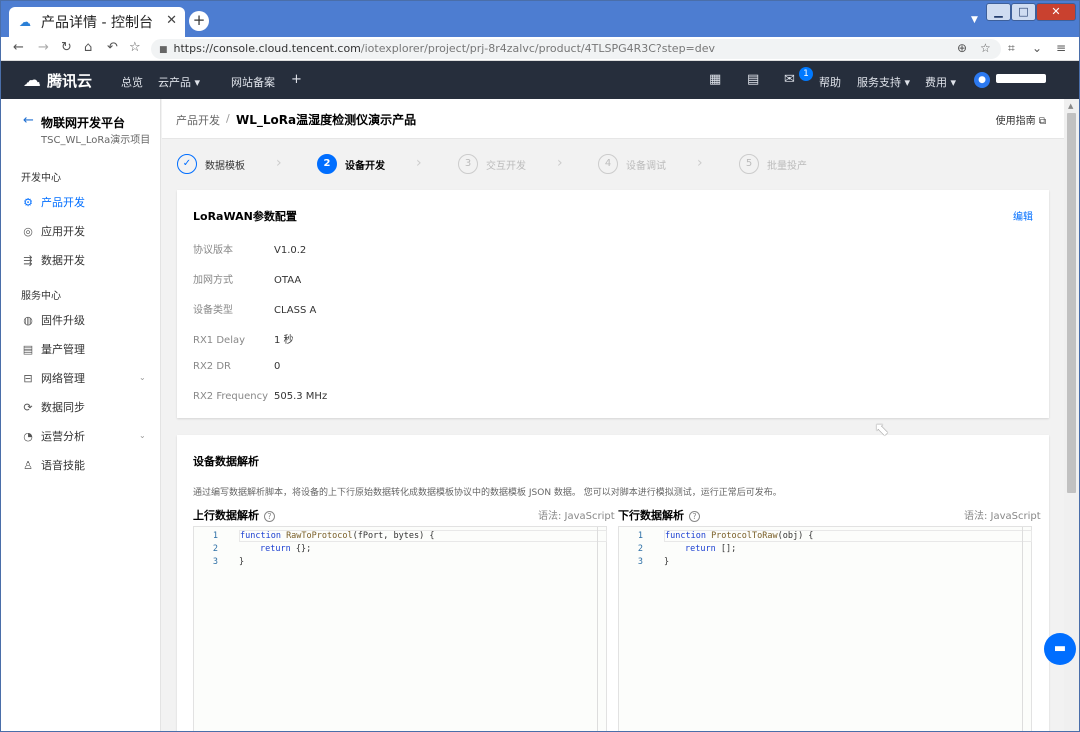 This screenshot has height=732, width=1080. I want to click on uplink-title-label: 上行数据解析, so click(226, 515).